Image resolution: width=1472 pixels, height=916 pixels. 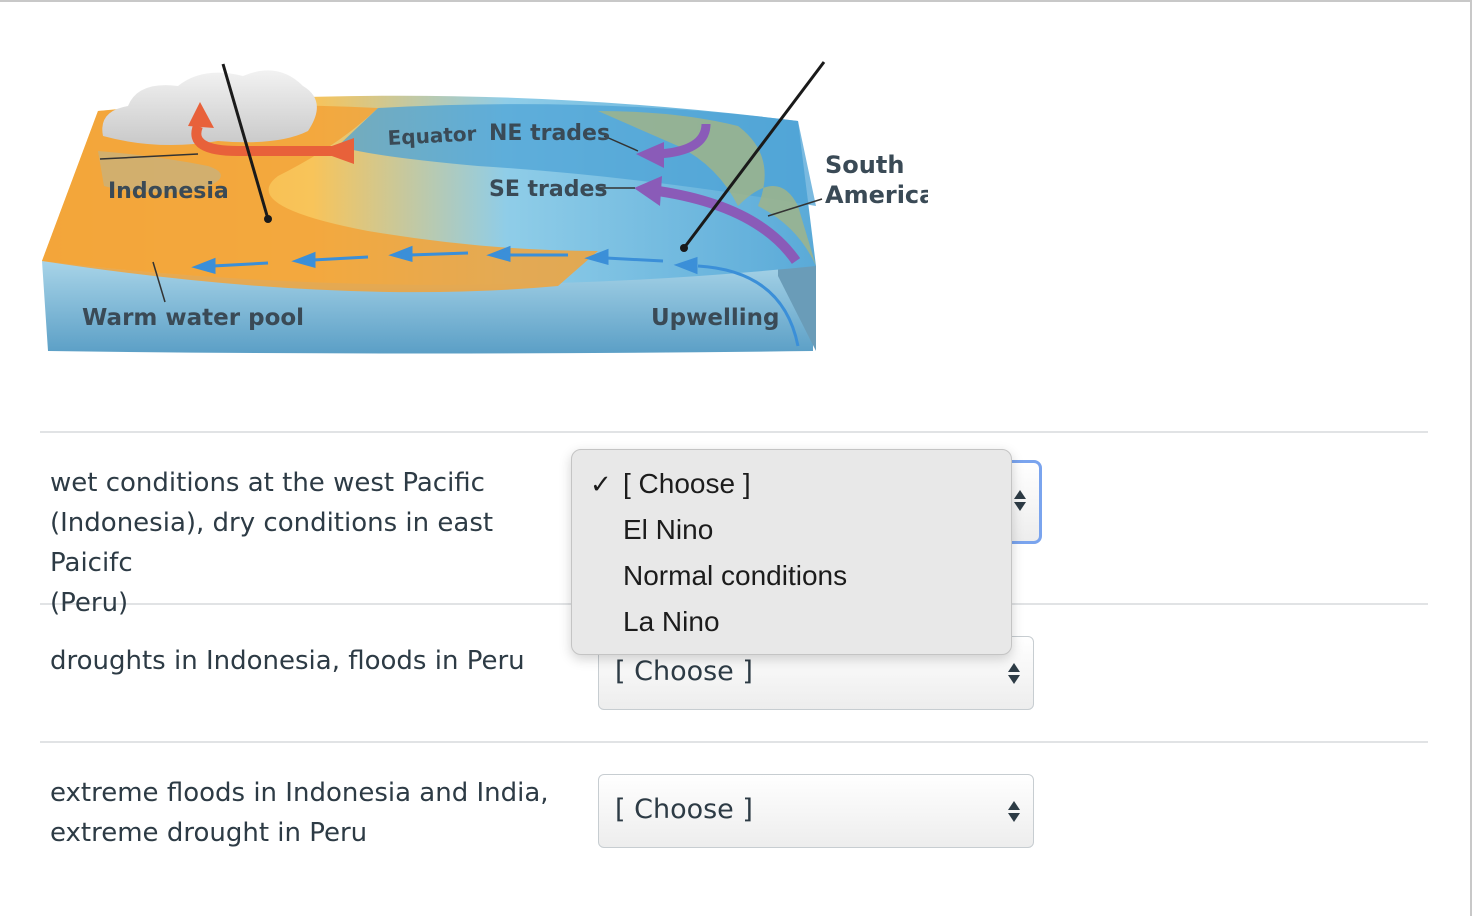 What do you see at coordinates (267, 483) in the screenshot?
I see `prompt-line: wet conditions at the west Pacific` at bounding box center [267, 483].